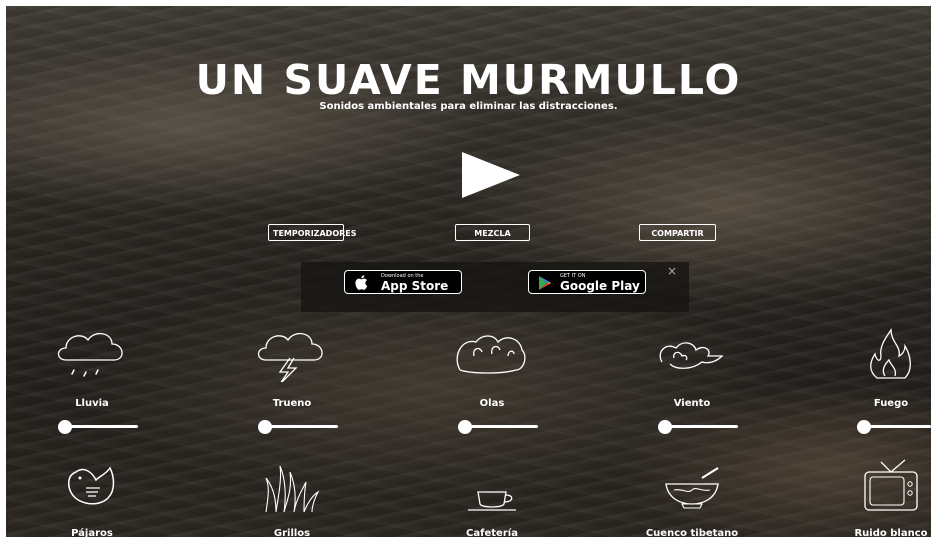  What do you see at coordinates (468, 80) in the screenshot?
I see `page-title: UN SUAVE MURMULLO` at bounding box center [468, 80].